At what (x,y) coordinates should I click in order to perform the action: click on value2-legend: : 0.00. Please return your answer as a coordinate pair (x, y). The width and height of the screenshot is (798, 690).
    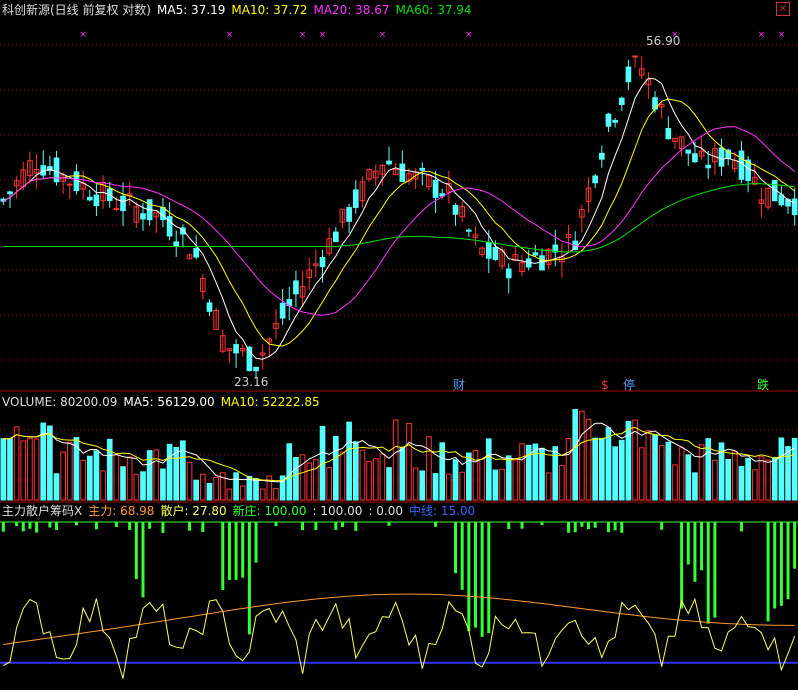
    Looking at the image, I should click on (385, 511).